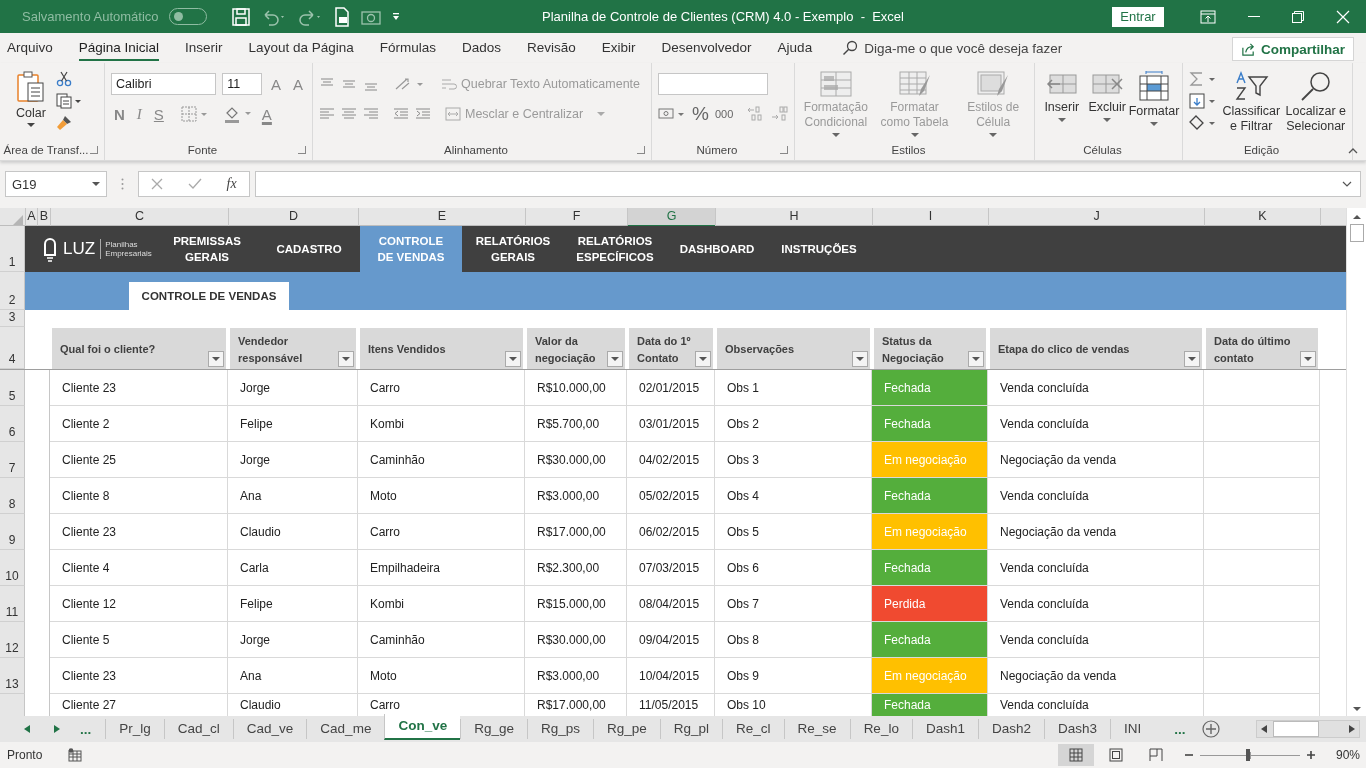 The image size is (1366, 768). I want to click on ribbon-tab: Ajuda, so click(795, 48).